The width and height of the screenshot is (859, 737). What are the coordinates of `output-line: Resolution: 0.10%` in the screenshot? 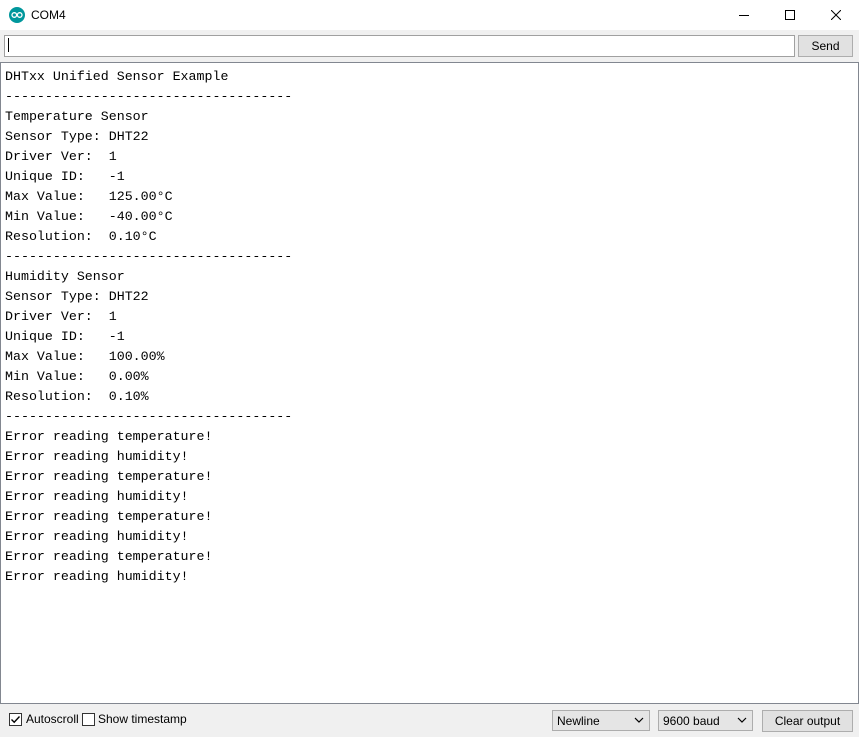 It's located at (77, 396).